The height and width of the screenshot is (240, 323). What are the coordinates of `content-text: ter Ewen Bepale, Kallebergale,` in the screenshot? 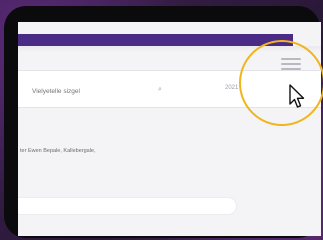 It's located at (58, 151).